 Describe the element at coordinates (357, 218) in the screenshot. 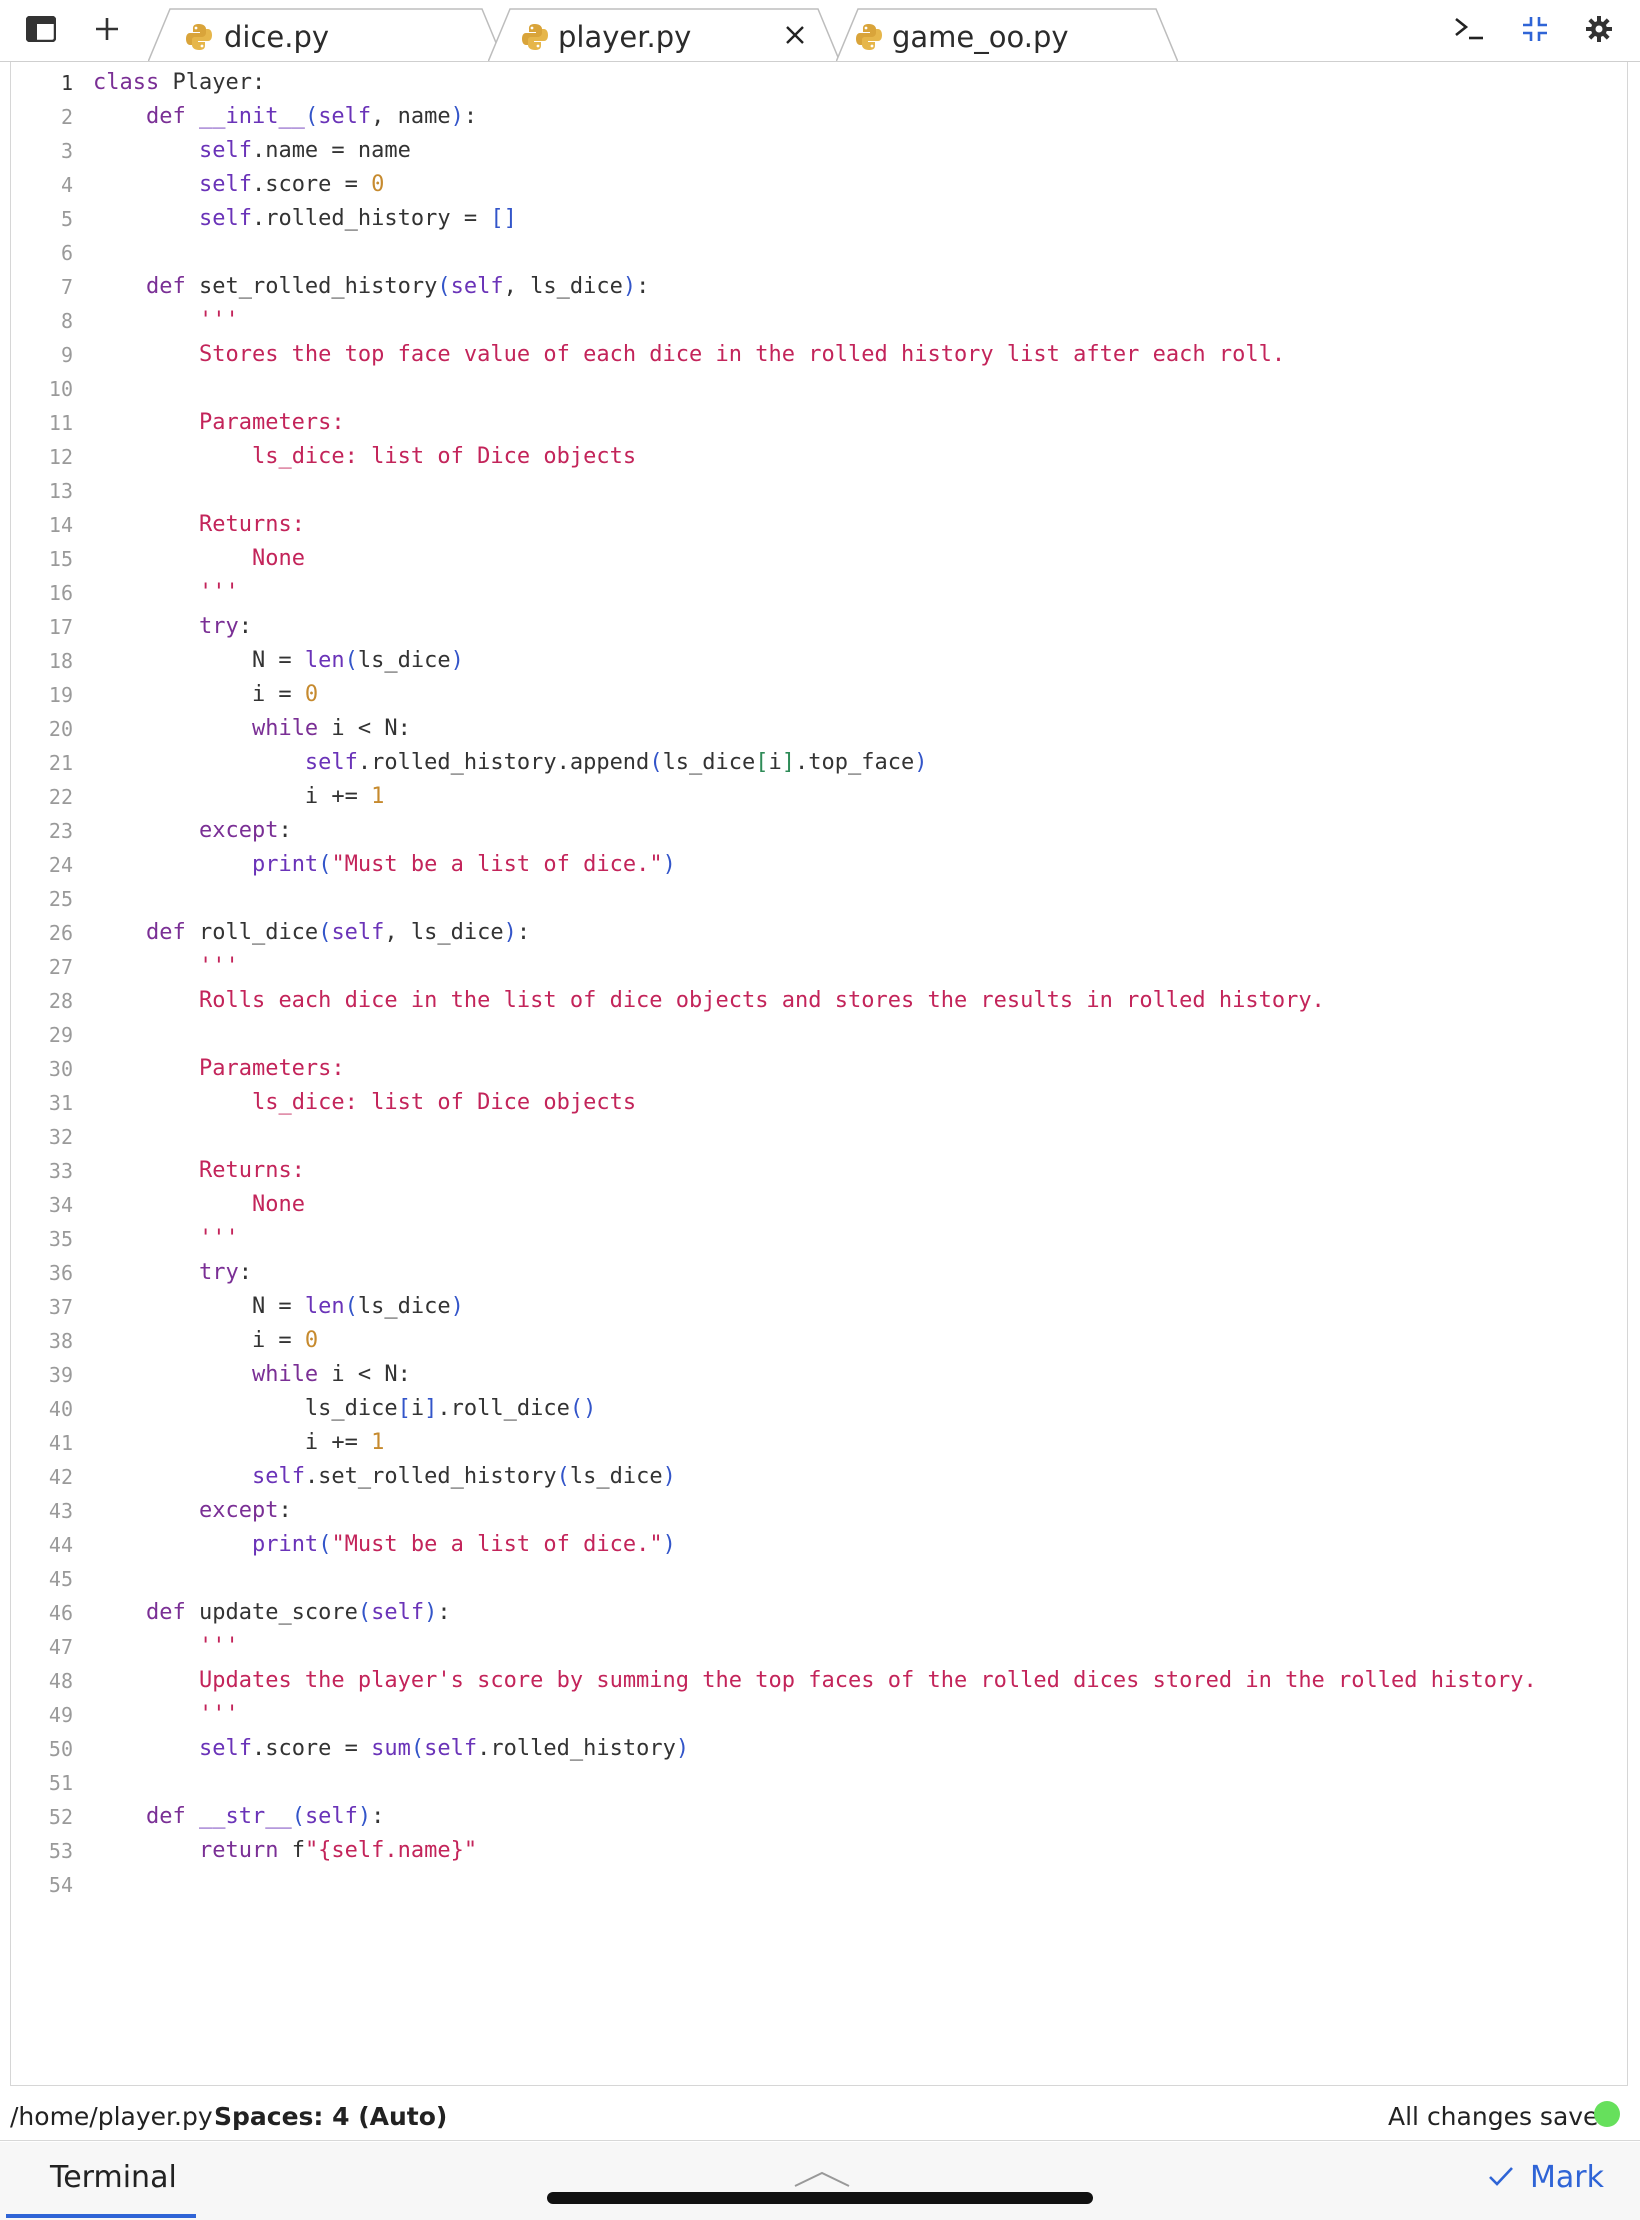

I see `code-text: self.rolled_history = []` at that location.